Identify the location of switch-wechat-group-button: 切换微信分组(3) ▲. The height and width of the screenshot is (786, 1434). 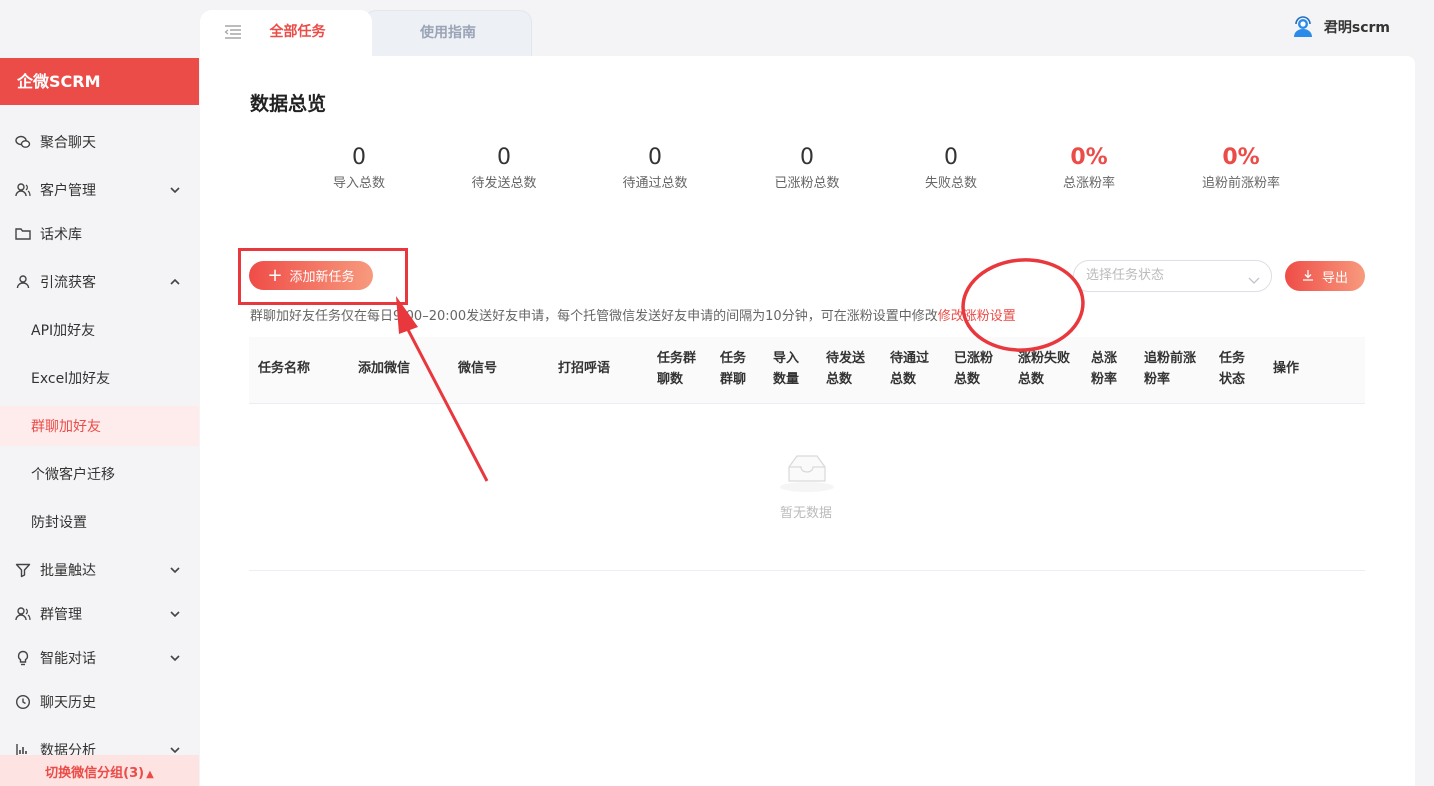
(99, 770).